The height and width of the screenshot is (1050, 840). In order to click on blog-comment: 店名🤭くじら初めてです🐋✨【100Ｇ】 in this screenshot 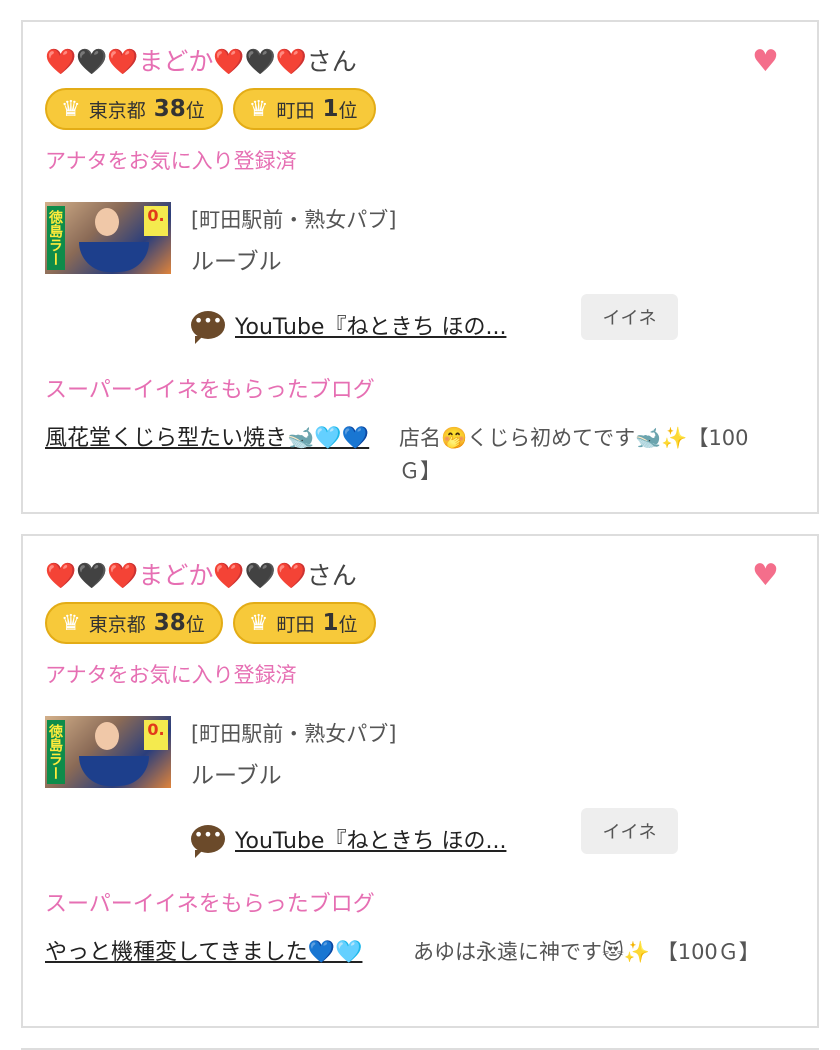, I will do `click(574, 454)`.